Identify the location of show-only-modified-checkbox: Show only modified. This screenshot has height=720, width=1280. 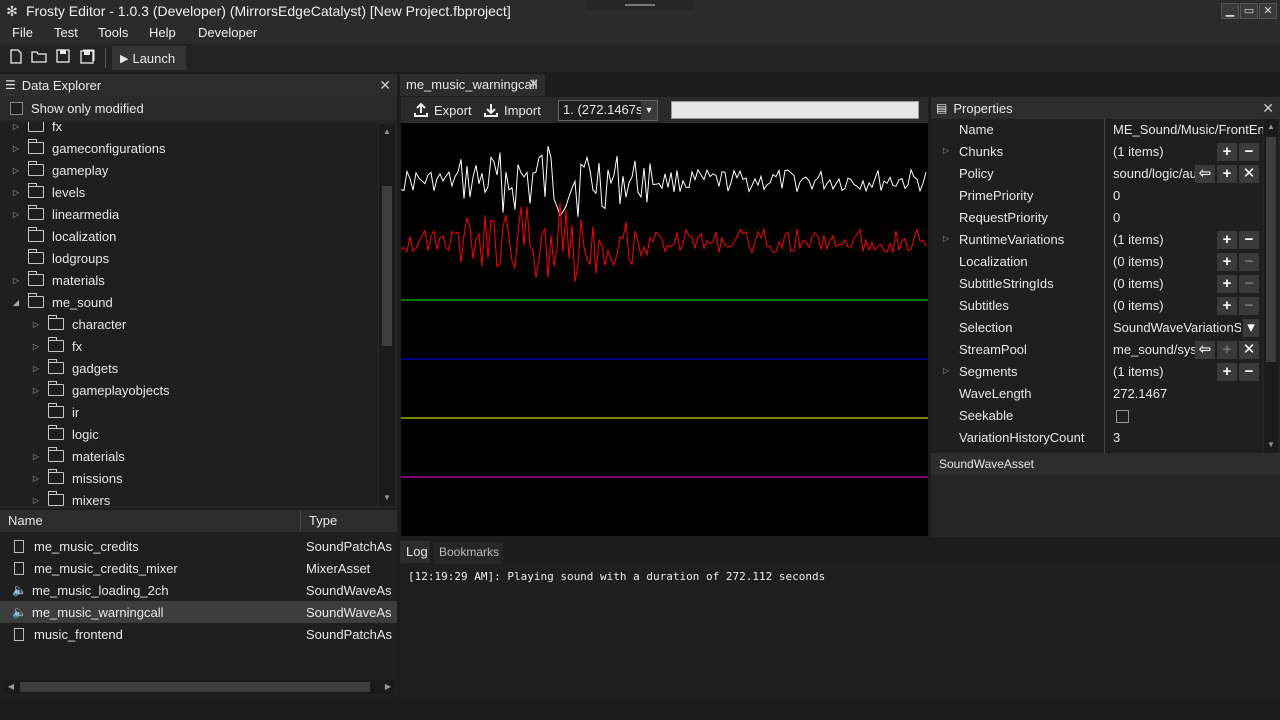
(198, 108).